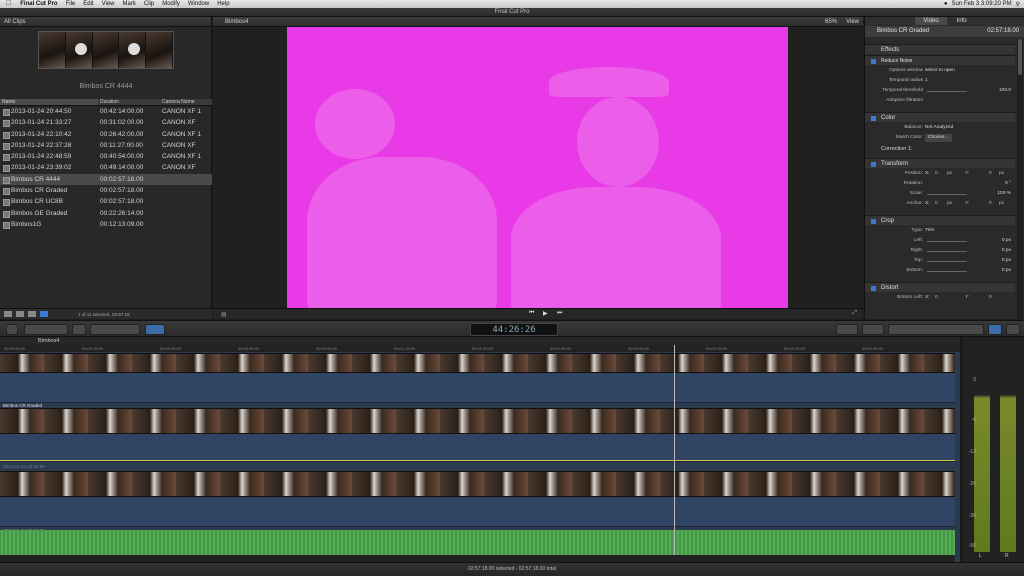 The height and width of the screenshot is (576, 1024). I want to click on correction-row: Correction 1:, so click(940, 149).